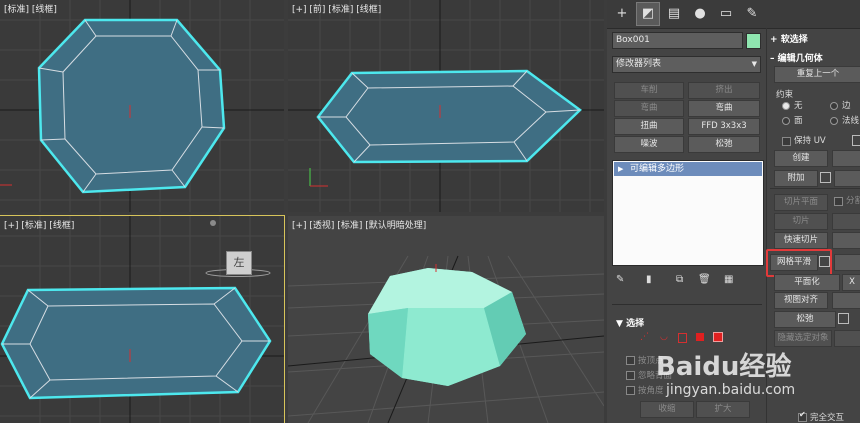  What do you see at coordinates (774, 59) in the screenshot?
I see `rollout-toggle-icon: –` at bounding box center [774, 59].